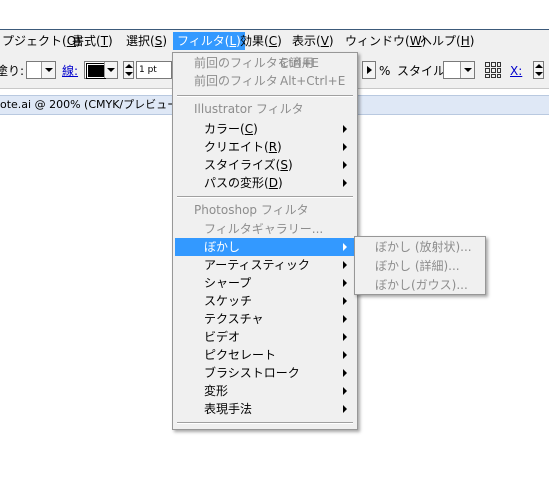 The image size is (549, 486). Describe the element at coordinates (447, 41) in the screenshot. I see `menu-help: ヘルプ(H)` at that location.